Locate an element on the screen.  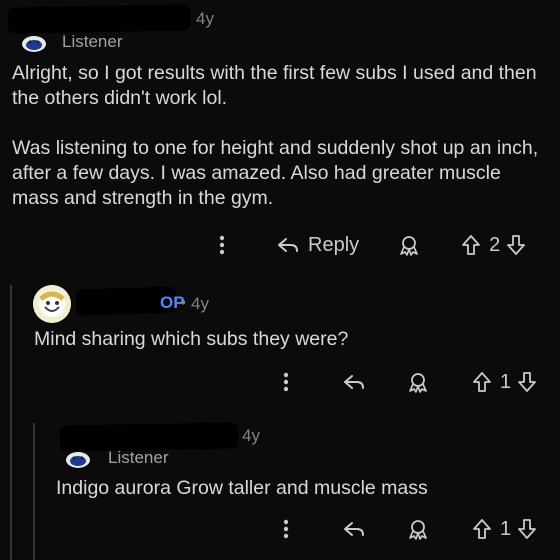
comment-body: Mind sharing which subs they were? is located at coordinates (191, 339).